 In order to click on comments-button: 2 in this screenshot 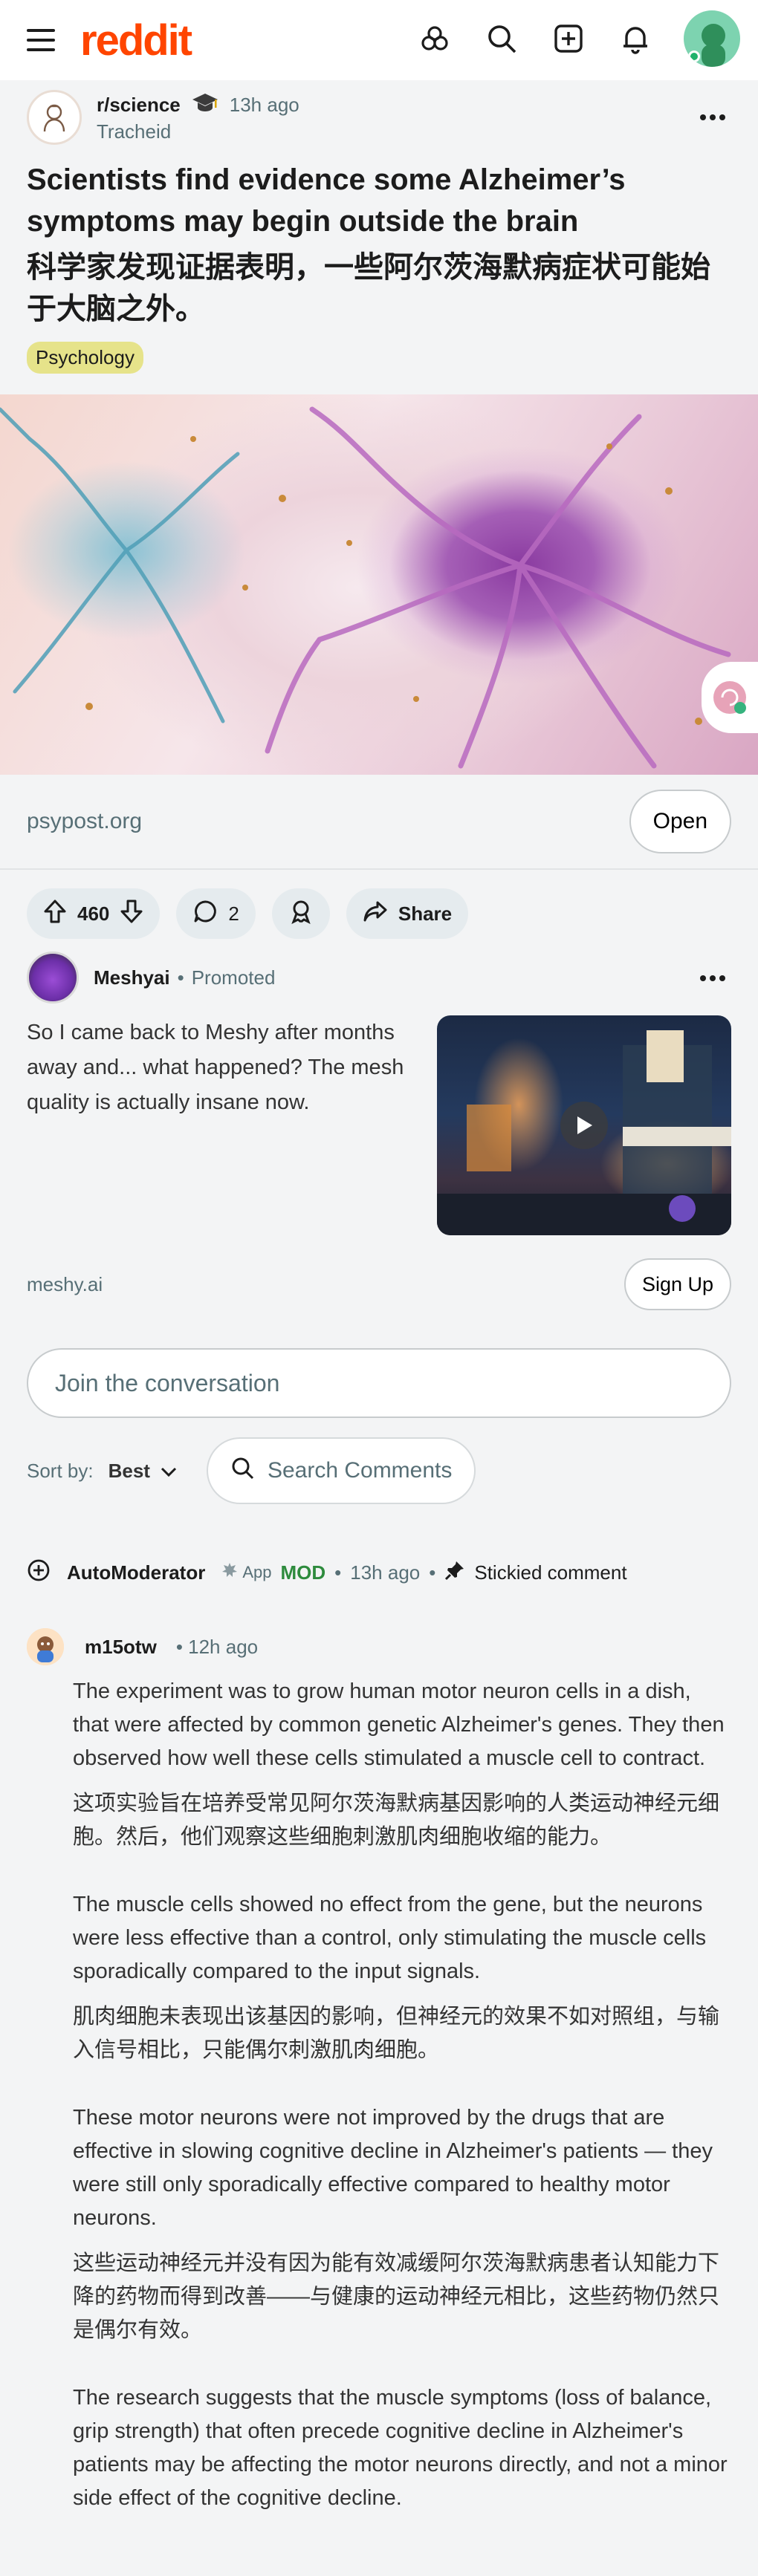, I will do `click(216, 913)`.